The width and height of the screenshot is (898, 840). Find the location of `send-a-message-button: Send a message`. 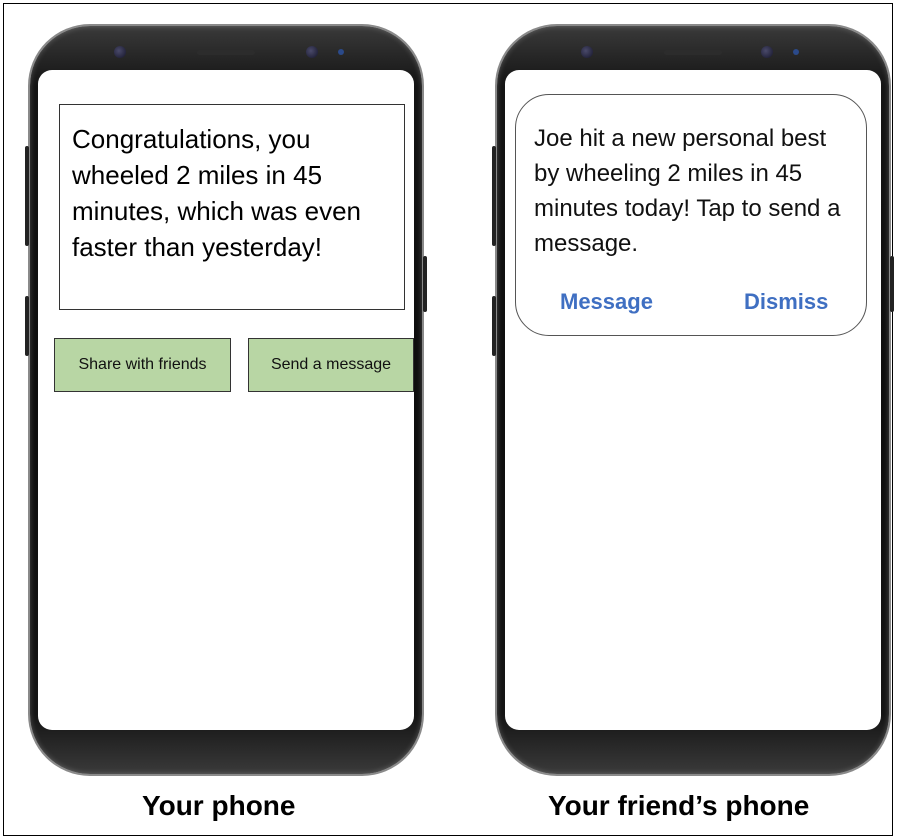

send-a-message-button: Send a message is located at coordinates (331, 365).